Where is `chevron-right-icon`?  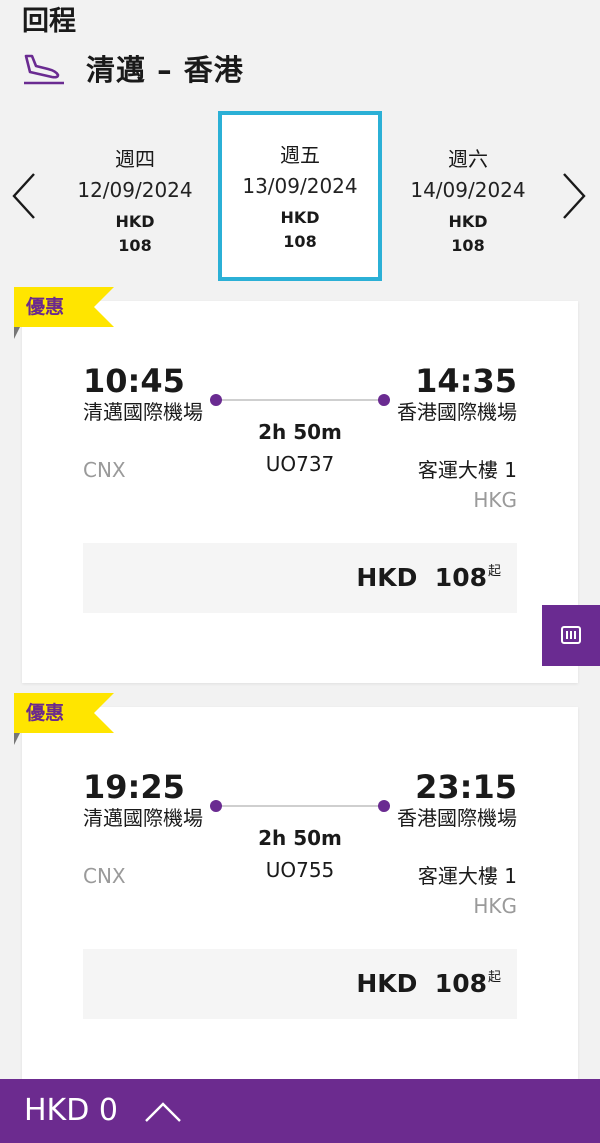
chevron-right-icon is located at coordinates (574, 196).